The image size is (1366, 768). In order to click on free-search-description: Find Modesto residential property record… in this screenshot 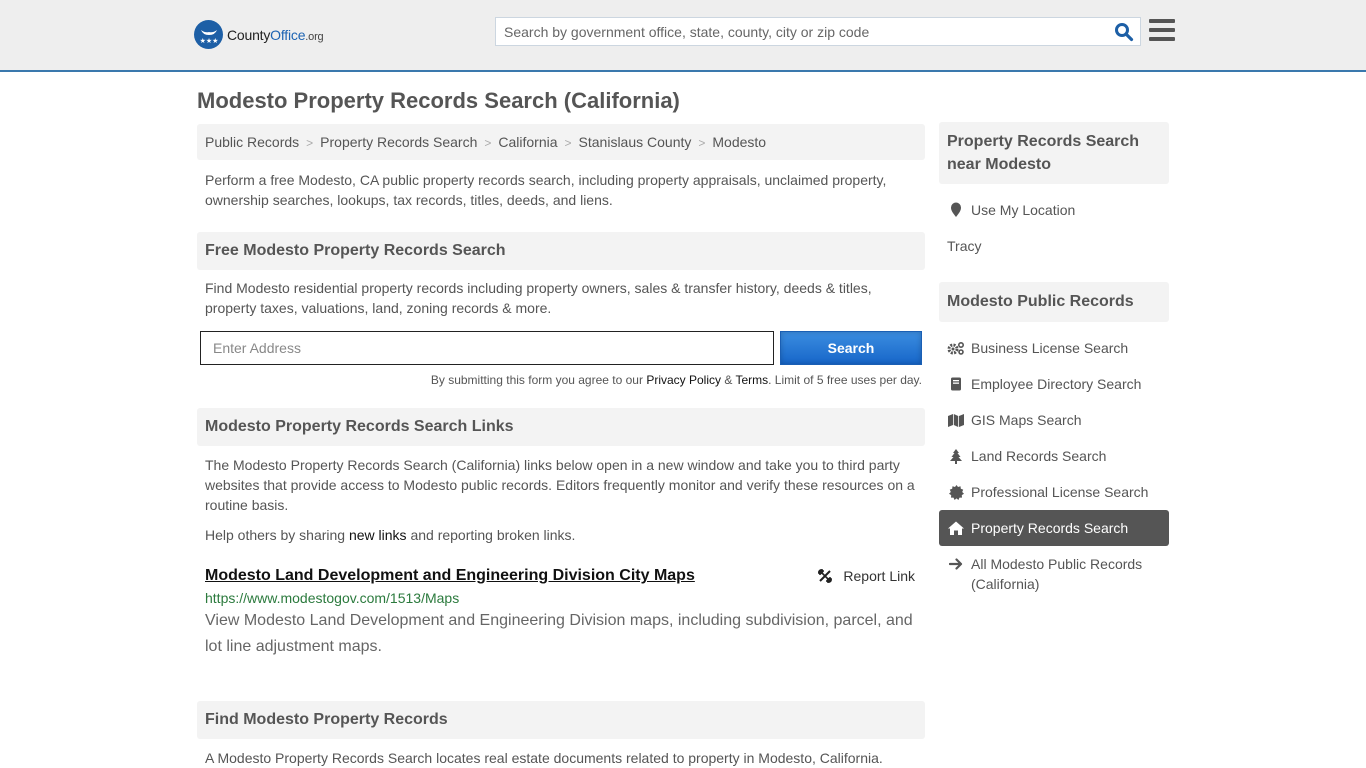, I will do `click(538, 298)`.